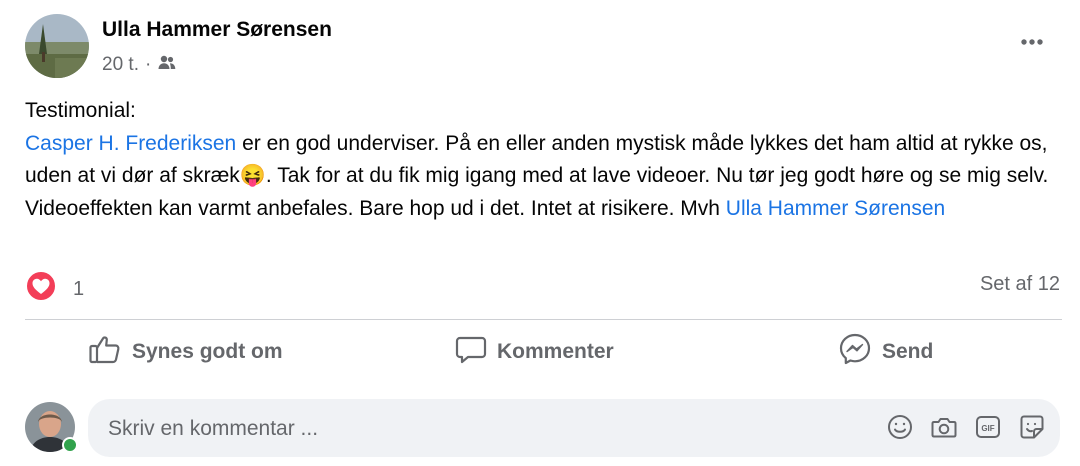  I want to click on like-button: Synes godt om, so click(185, 352).